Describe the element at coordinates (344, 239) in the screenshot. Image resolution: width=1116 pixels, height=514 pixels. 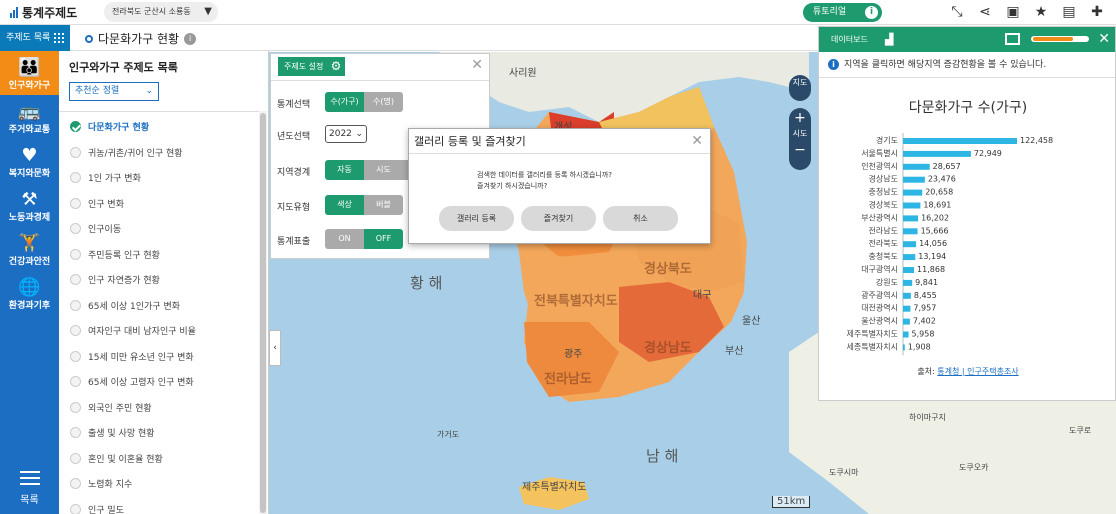
I see `stat-display-on: ON` at that location.